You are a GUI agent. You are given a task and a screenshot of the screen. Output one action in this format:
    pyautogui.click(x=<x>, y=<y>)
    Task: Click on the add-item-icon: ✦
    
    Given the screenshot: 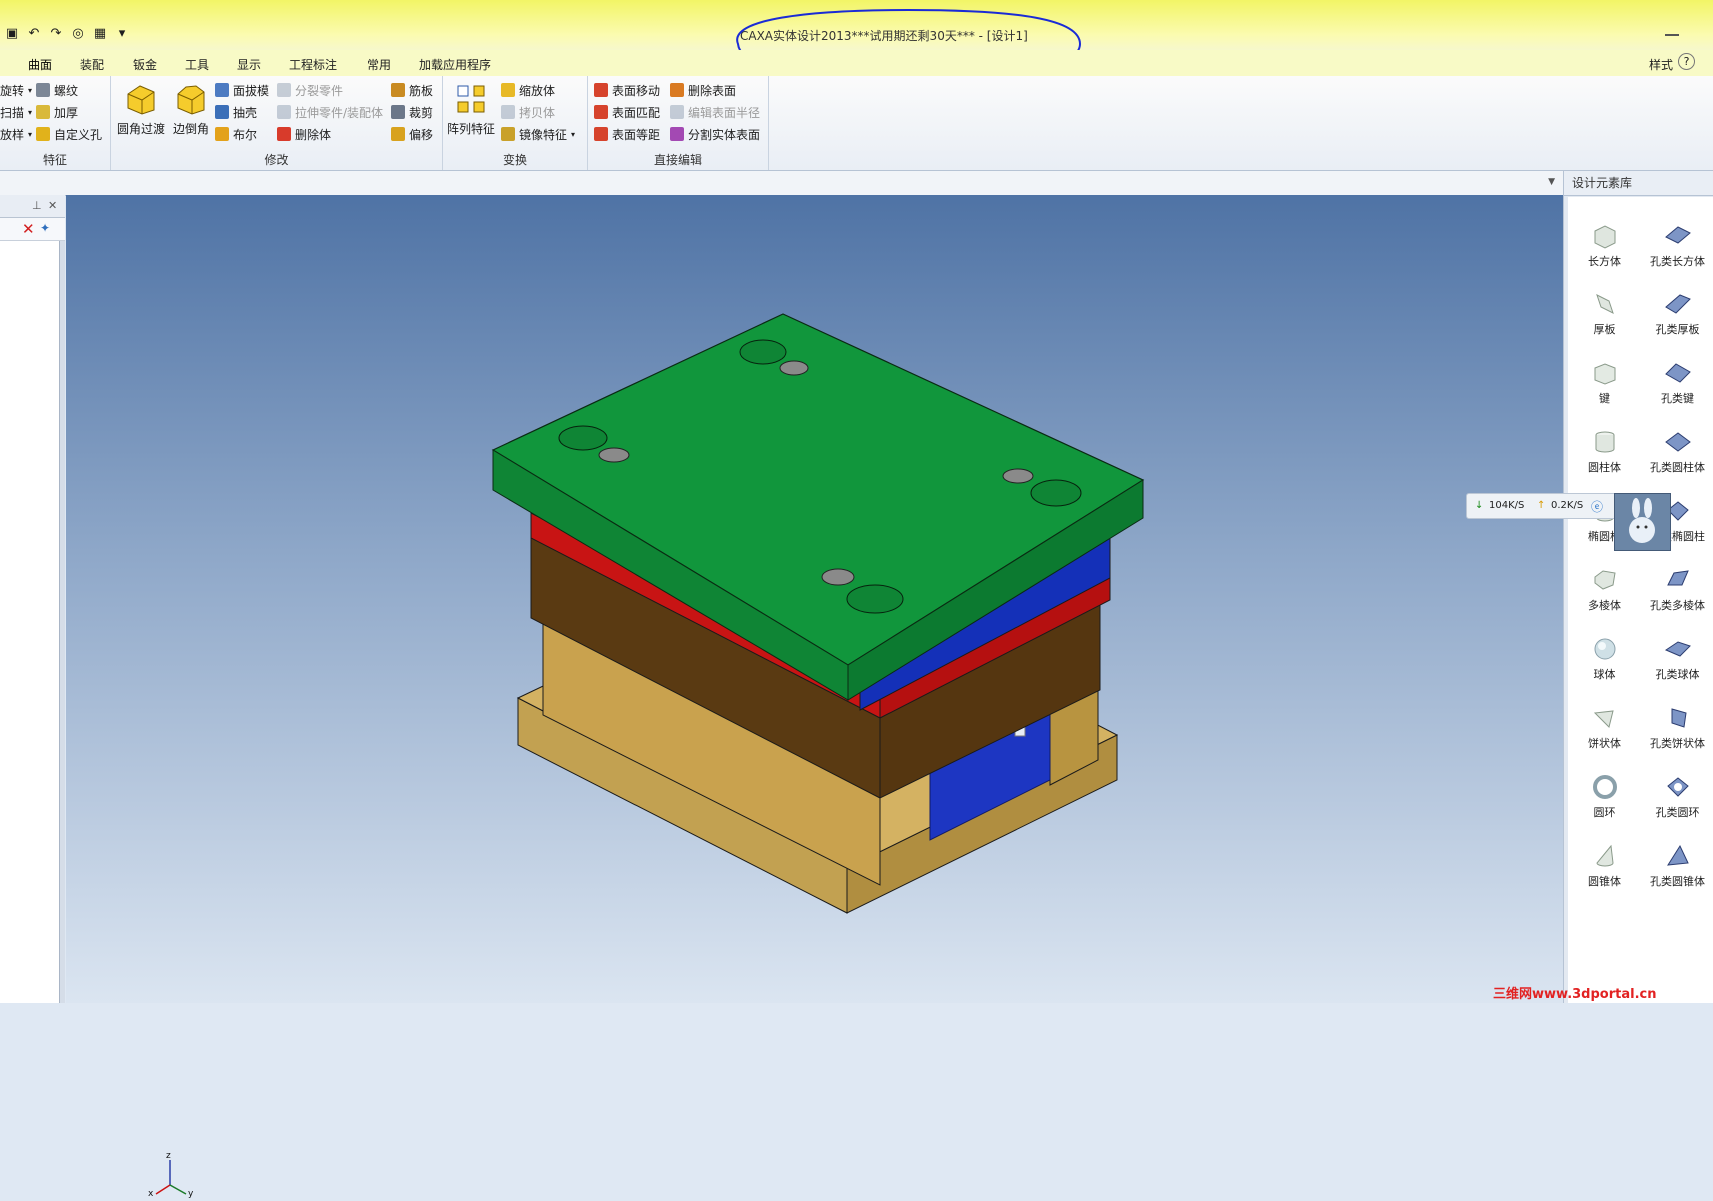 What is the action you would take?
    pyautogui.click(x=45, y=228)
    